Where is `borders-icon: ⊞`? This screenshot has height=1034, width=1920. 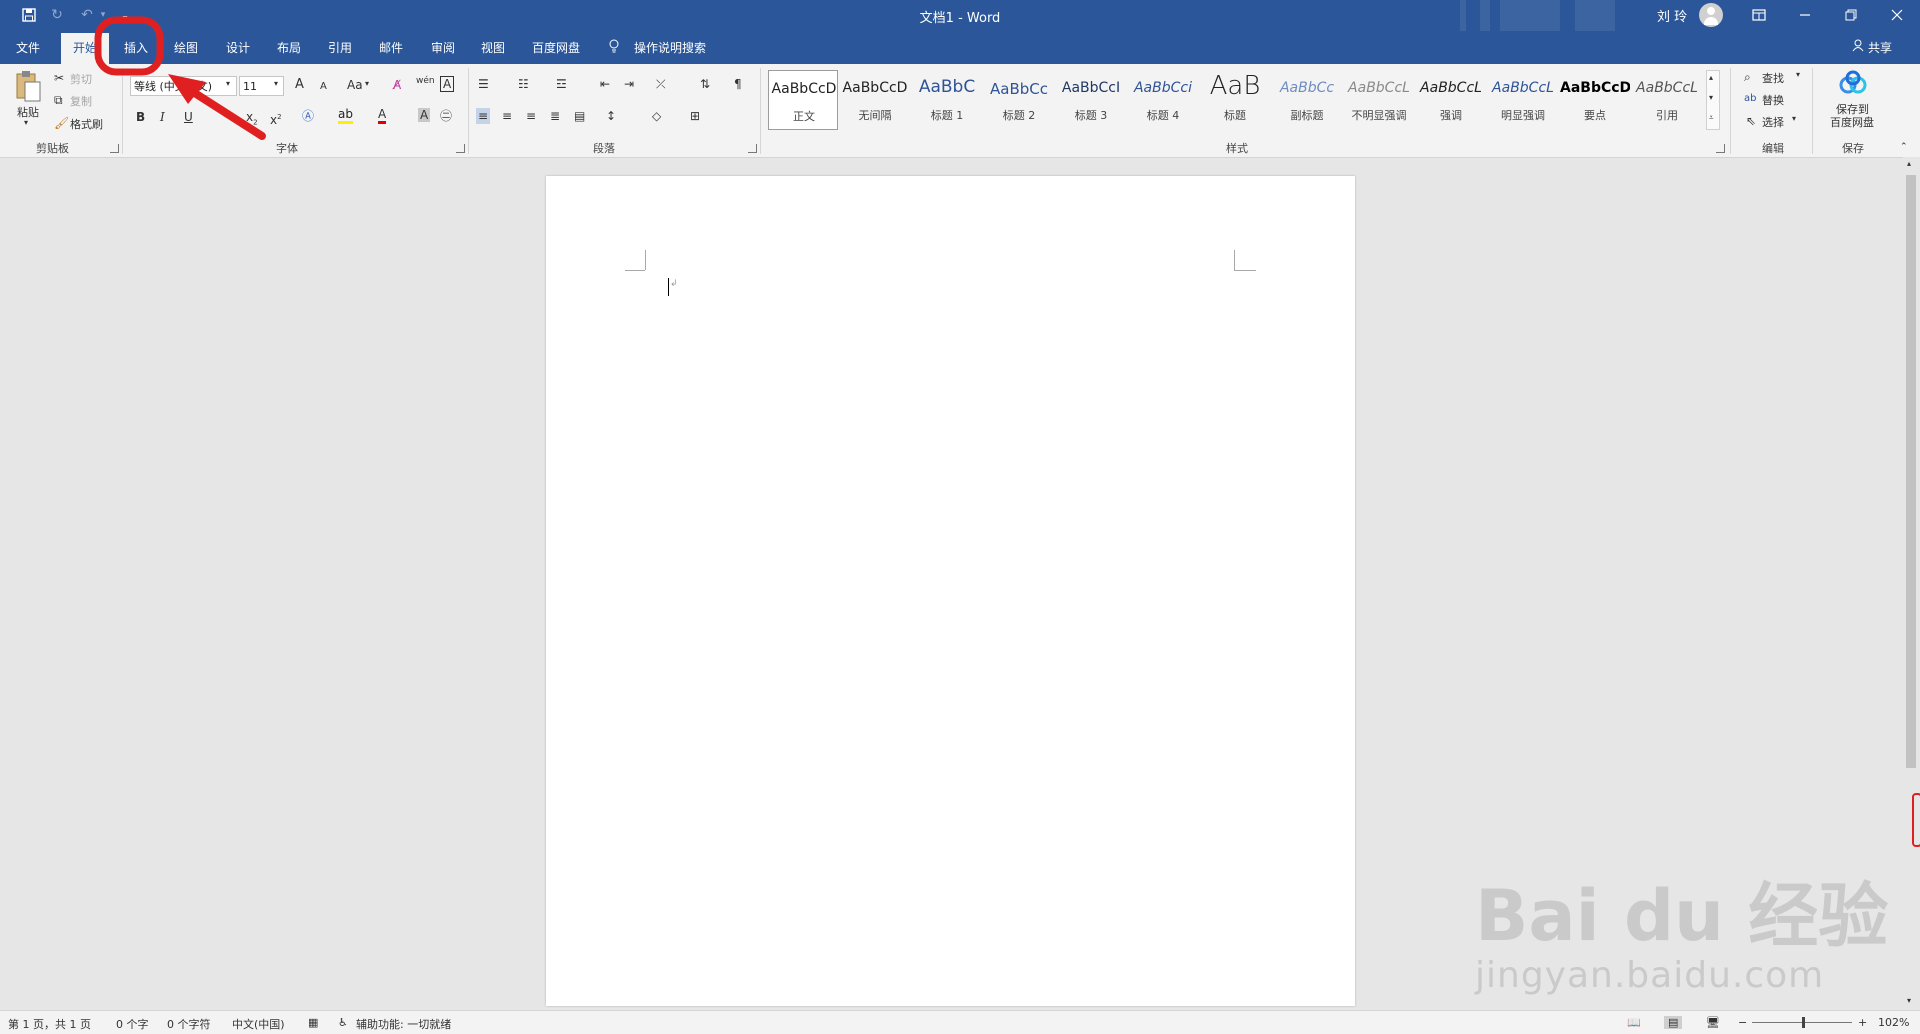
borders-icon: ⊞ is located at coordinates (695, 116).